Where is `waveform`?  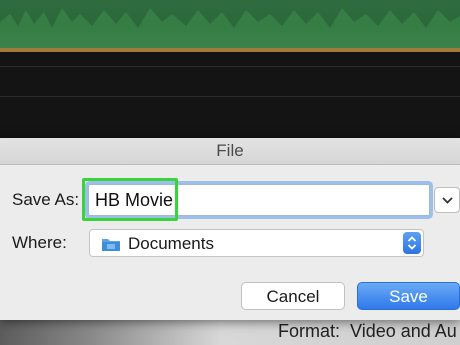 waveform is located at coordinates (230, 28).